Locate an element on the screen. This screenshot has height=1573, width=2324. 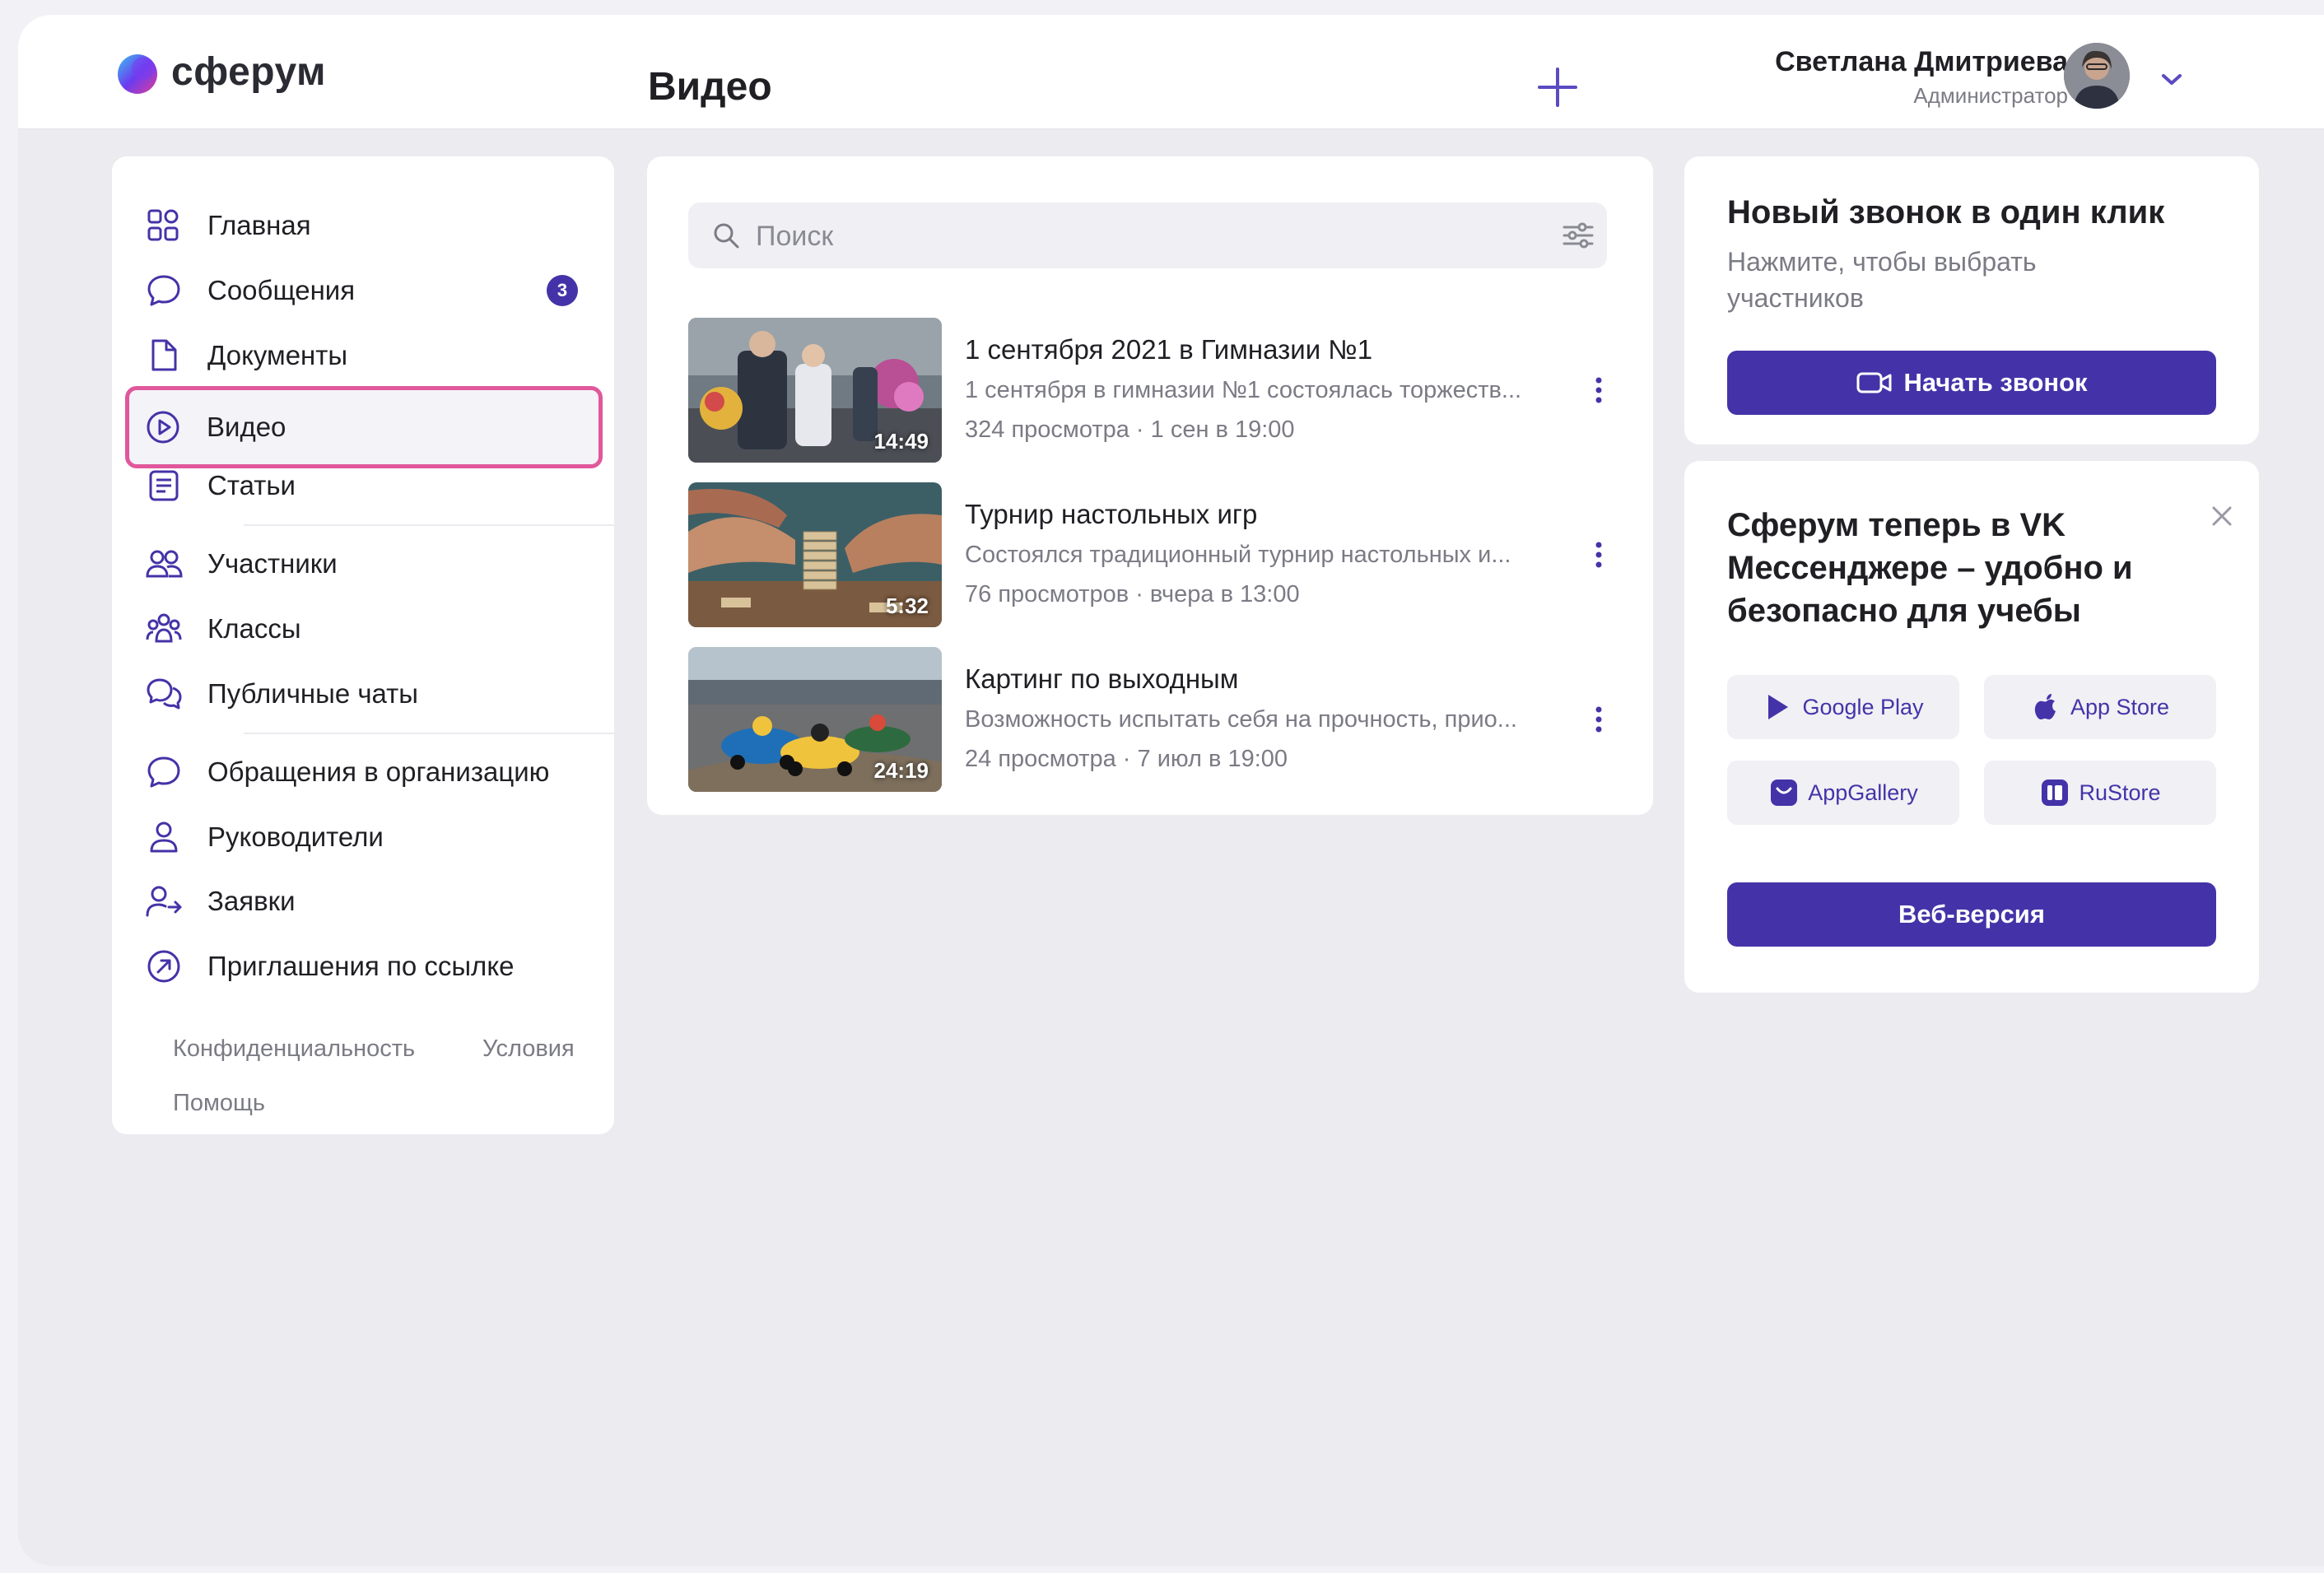
rustore-icon is located at coordinates (2055, 793).